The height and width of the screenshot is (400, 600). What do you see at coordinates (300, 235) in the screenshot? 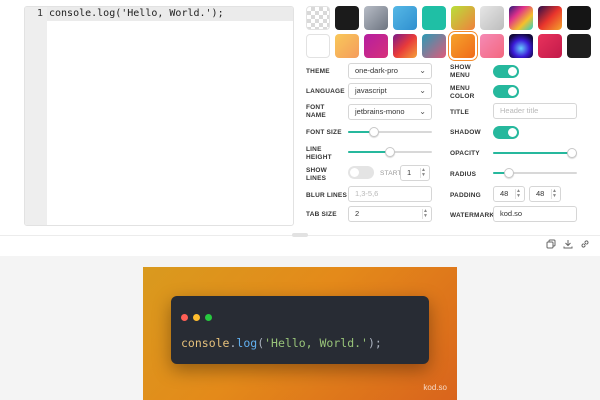
I see `resize-handle` at bounding box center [300, 235].